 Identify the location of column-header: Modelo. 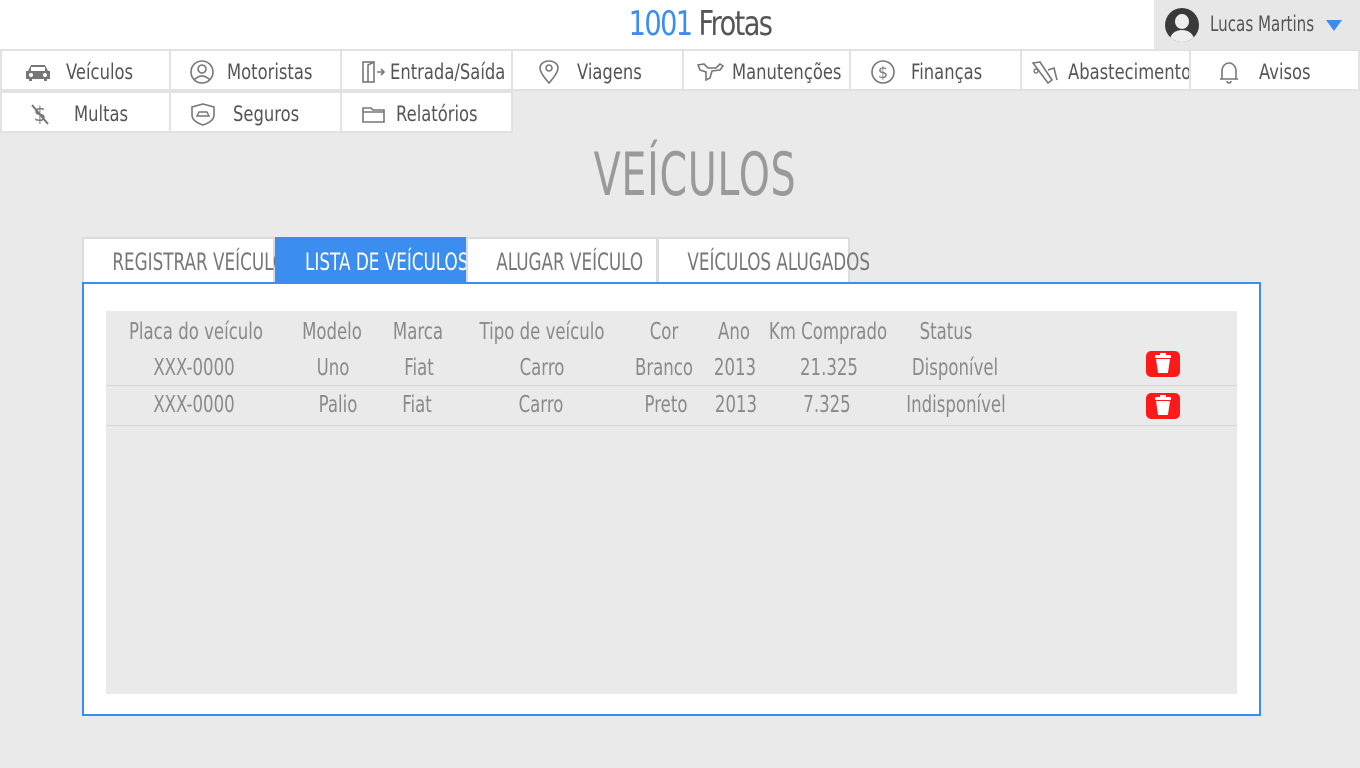
(332, 332).